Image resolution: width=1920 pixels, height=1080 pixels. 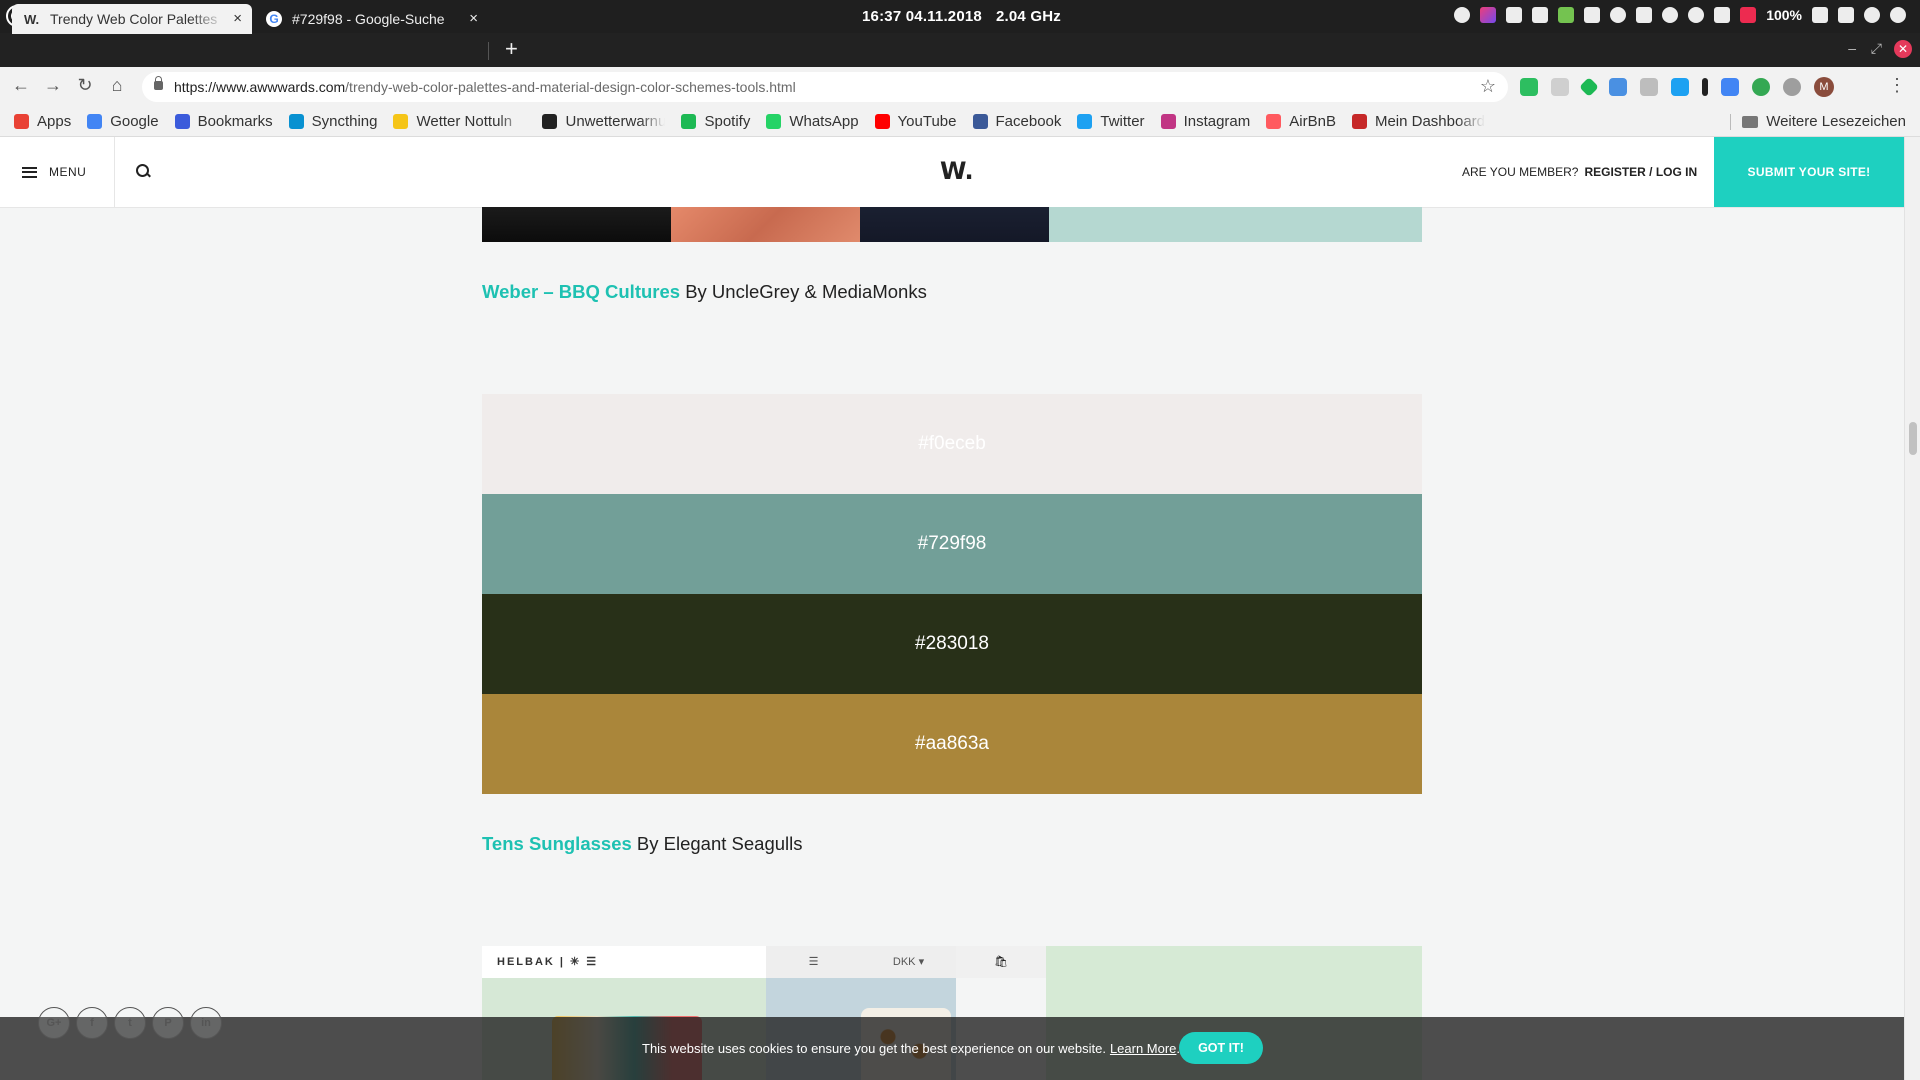 I want to click on color-swatch: #f0eceb, so click(x=952, y=444).